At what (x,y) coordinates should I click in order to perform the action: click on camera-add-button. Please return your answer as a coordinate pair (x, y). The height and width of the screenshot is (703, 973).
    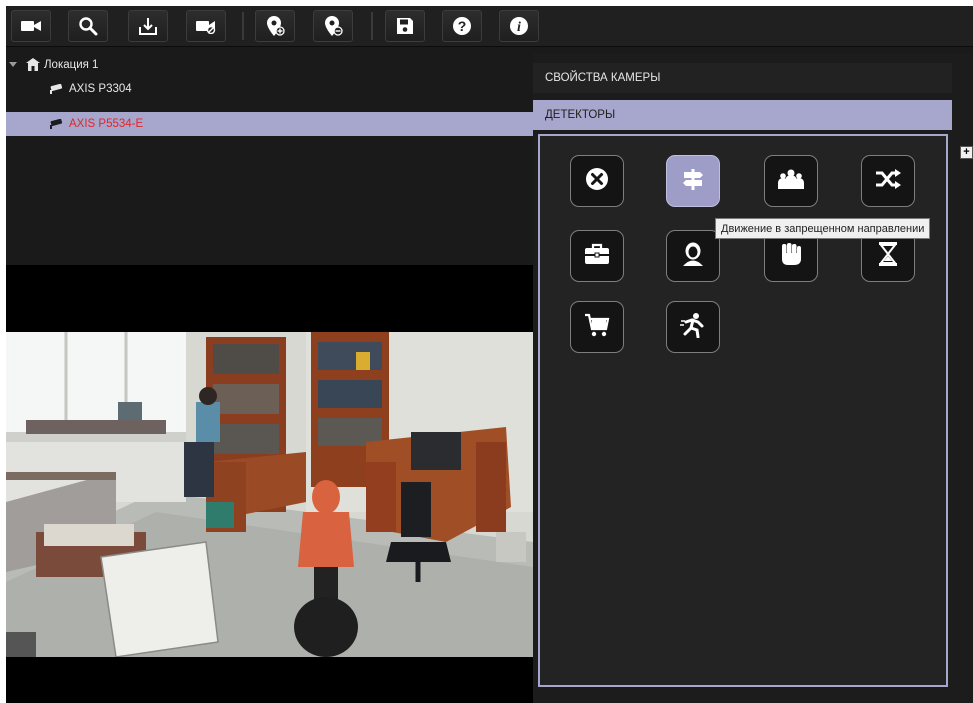
    Looking at the image, I should click on (31, 26).